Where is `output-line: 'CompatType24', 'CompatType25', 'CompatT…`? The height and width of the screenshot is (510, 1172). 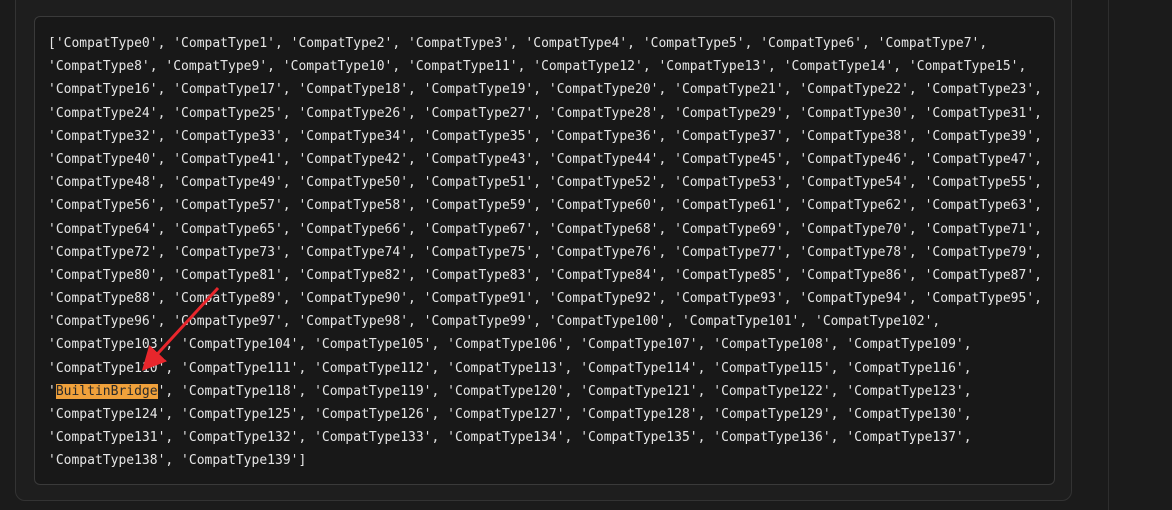
output-line: 'CompatType24', 'CompatType25', 'CompatT… is located at coordinates (545, 113).